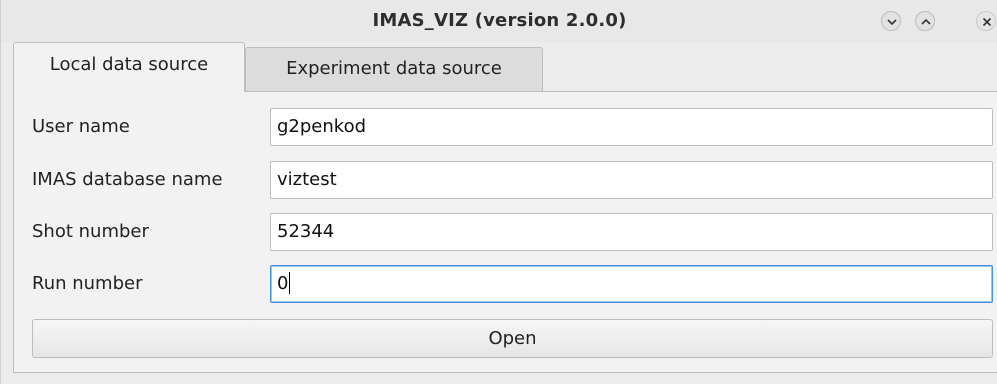  I want to click on run-number-field: 0, so click(631, 284).